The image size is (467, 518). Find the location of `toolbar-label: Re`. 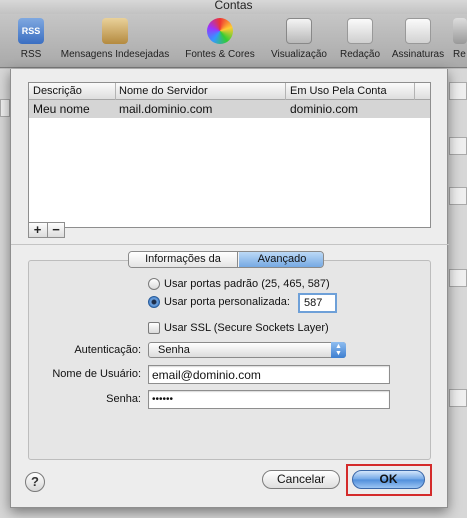

toolbar-label: Re is located at coordinates (459, 54).